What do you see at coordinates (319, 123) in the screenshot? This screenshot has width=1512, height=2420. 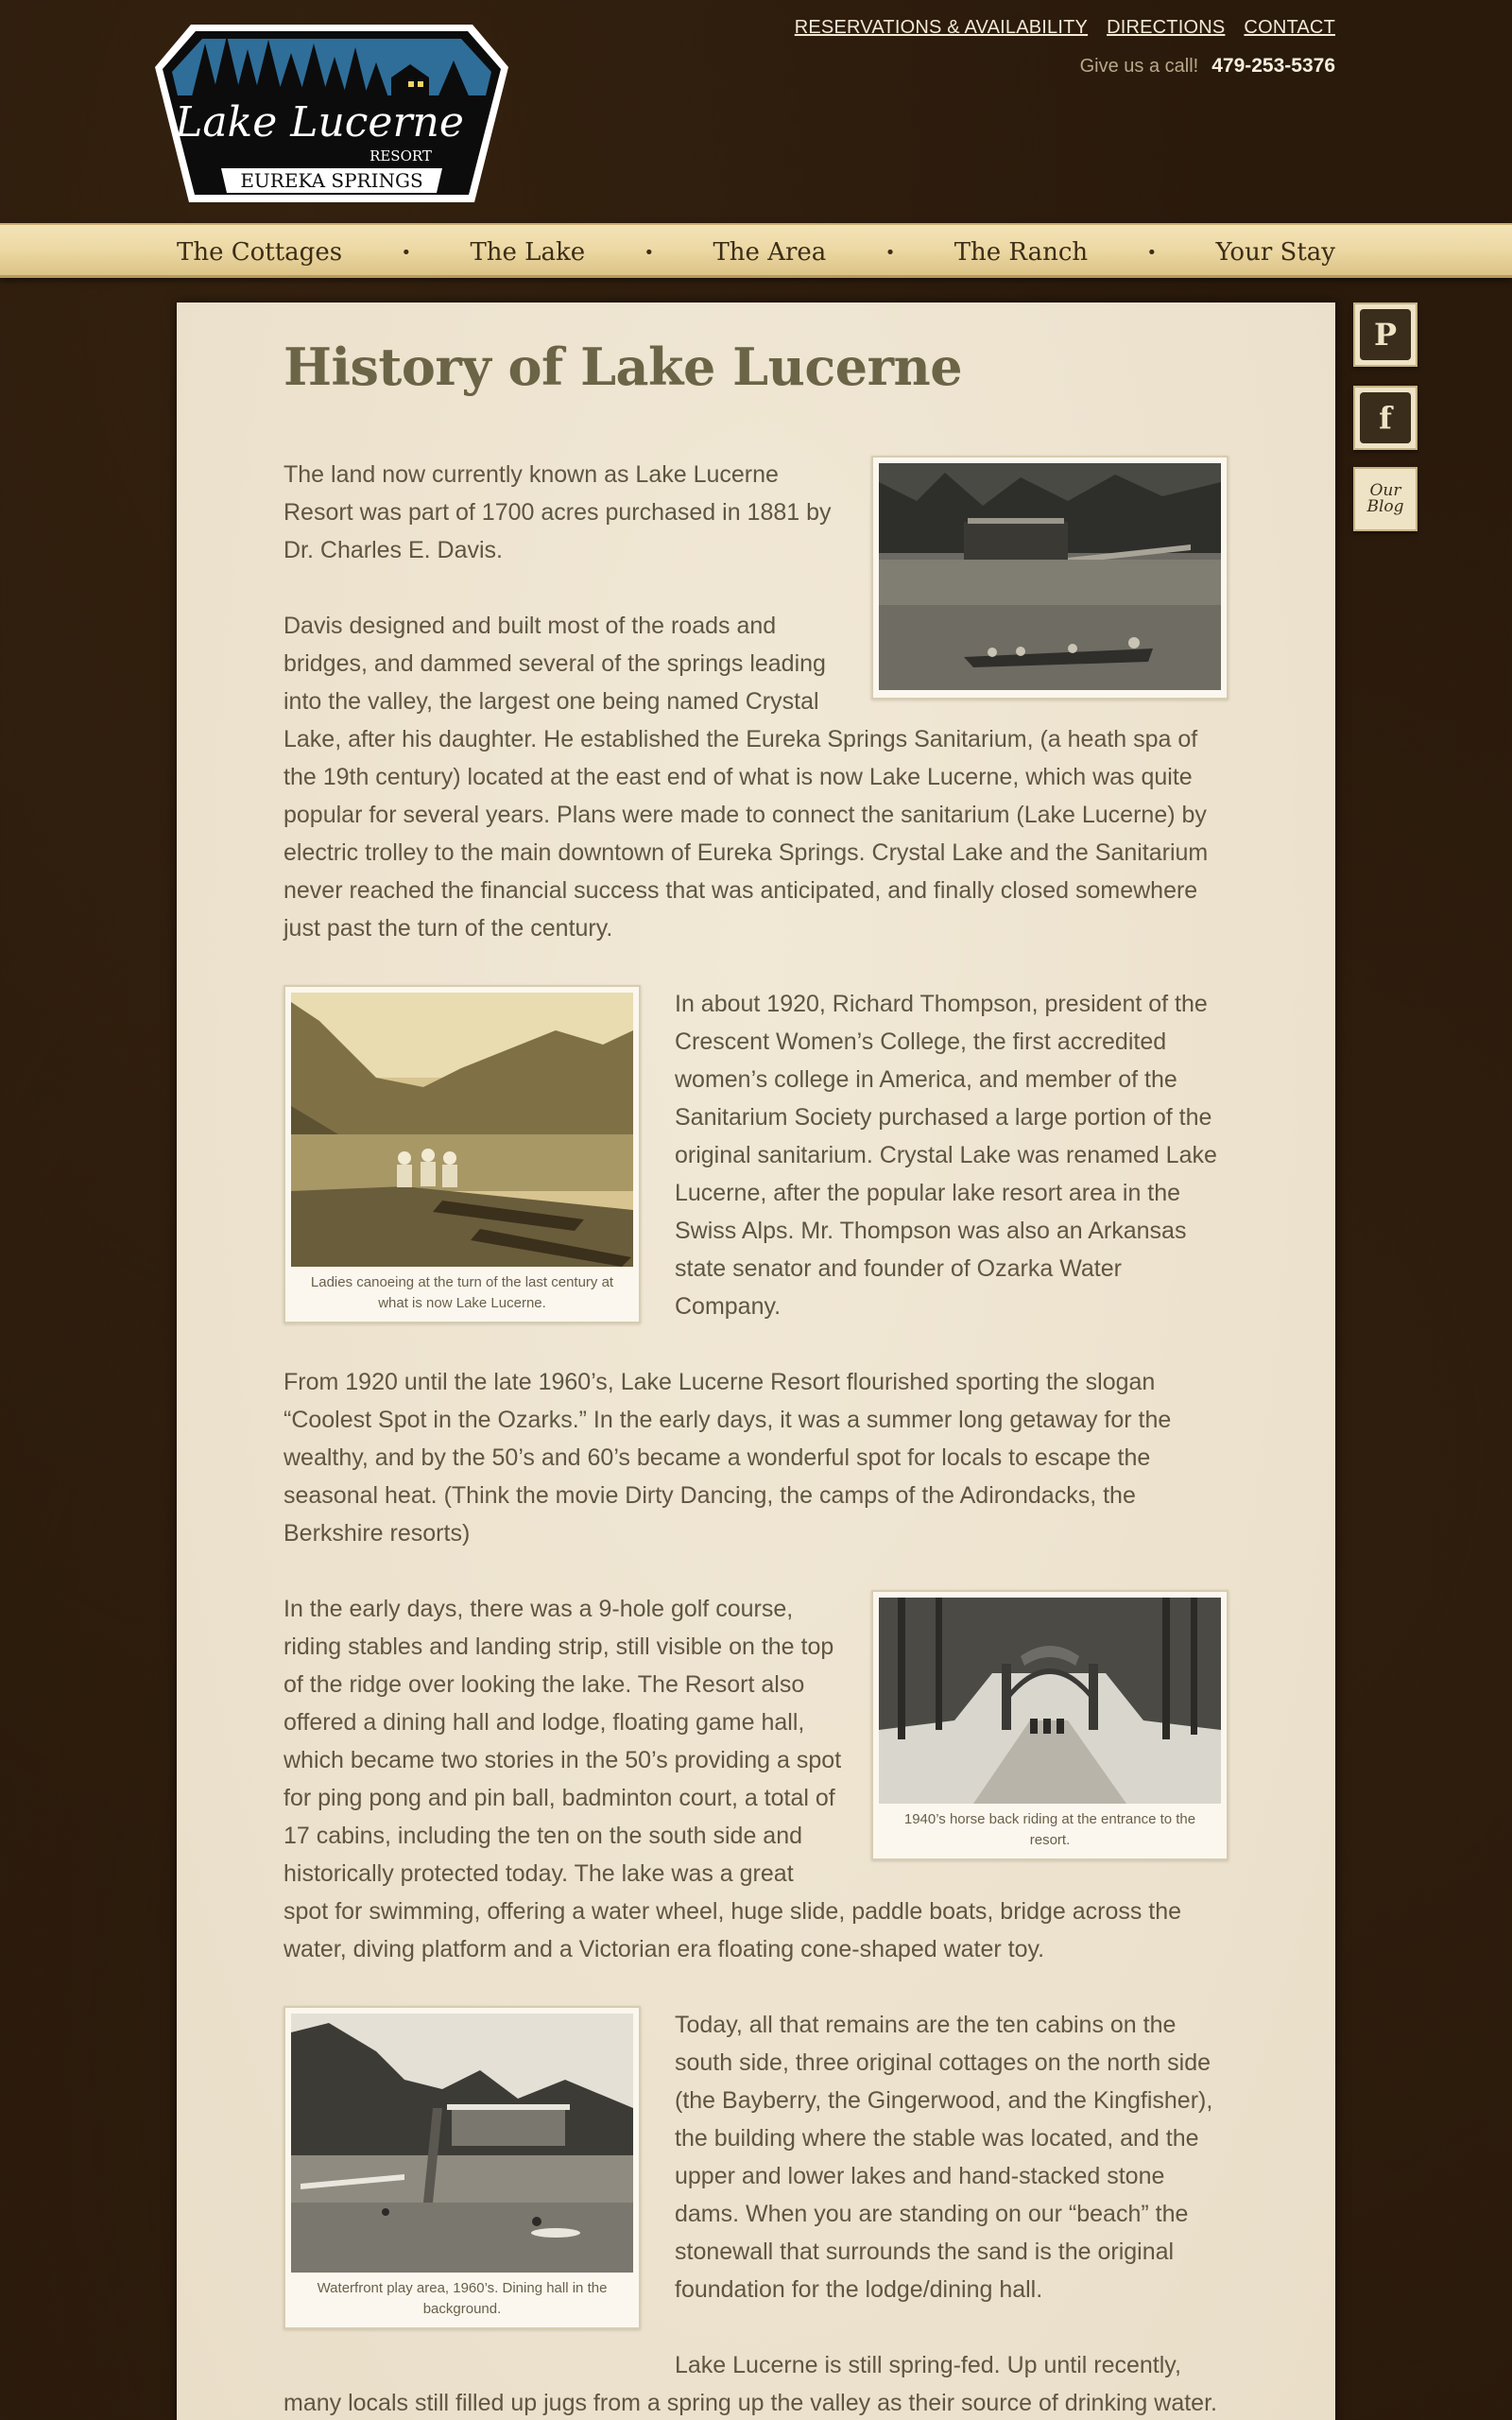 I see `svg-text: Lake Lucerne` at bounding box center [319, 123].